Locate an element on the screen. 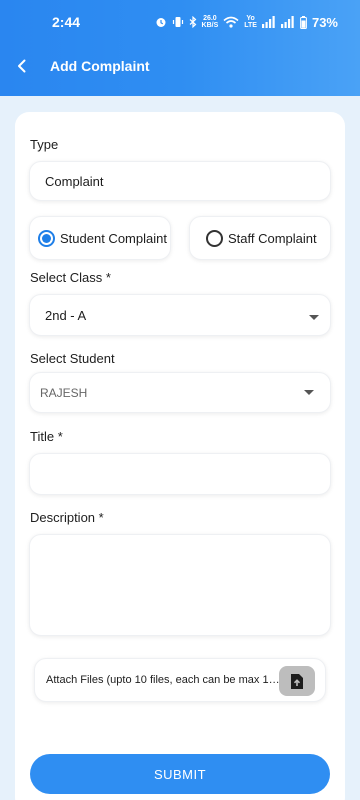  alarm-icon is located at coordinates (161, 22).